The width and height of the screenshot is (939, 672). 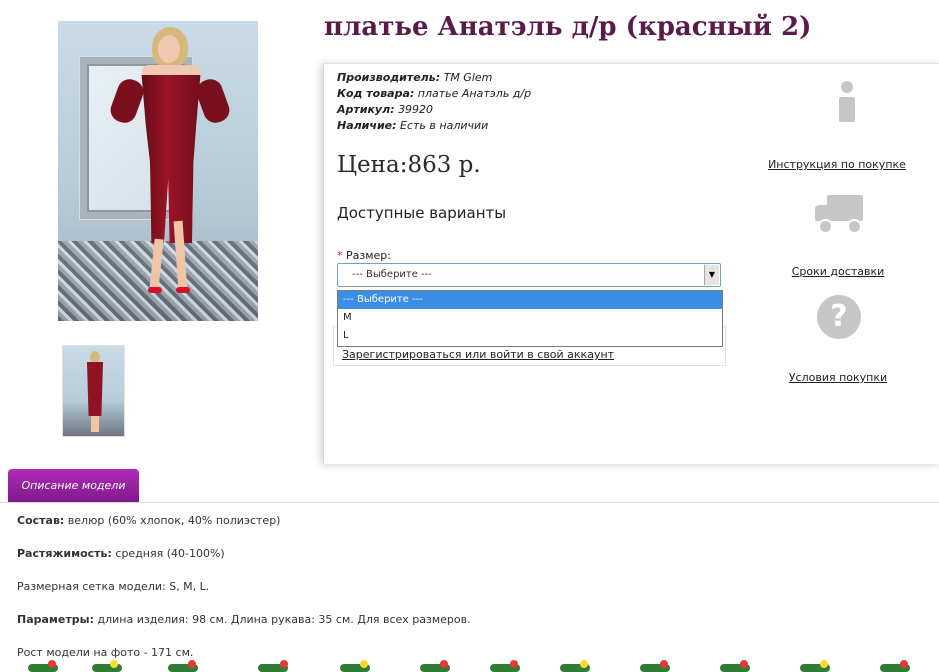 I want to click on meta-value: 39920, so click(x=416, y=109).